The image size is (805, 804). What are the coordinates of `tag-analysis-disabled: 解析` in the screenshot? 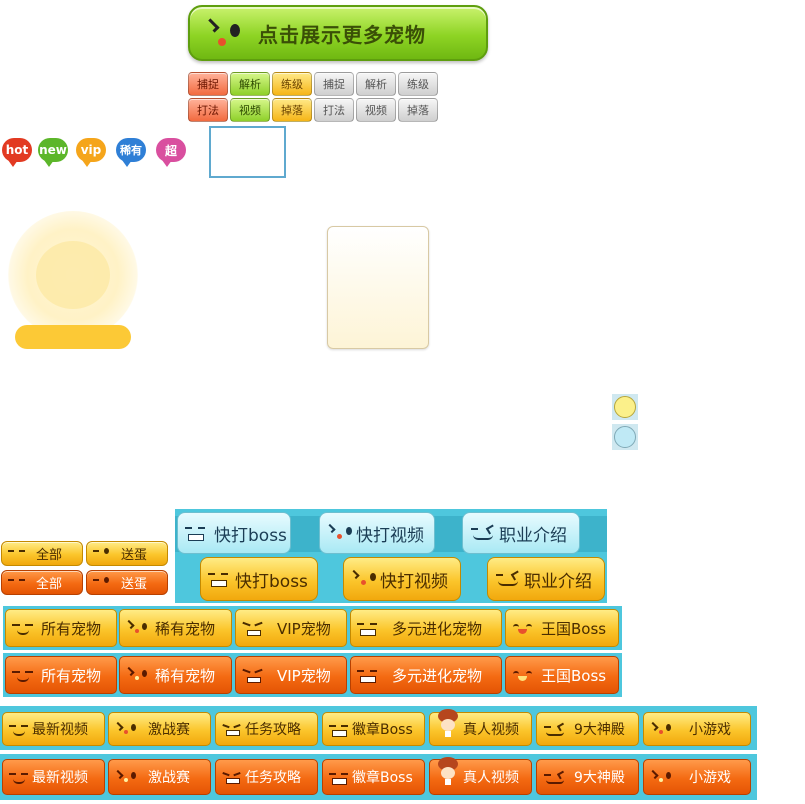 It's located at (376, 84).